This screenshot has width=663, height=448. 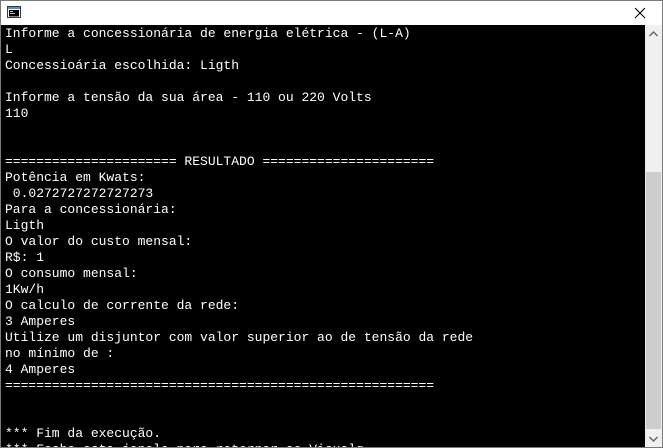 I want to click on scroll-down-button, so click(x=653, y=438).